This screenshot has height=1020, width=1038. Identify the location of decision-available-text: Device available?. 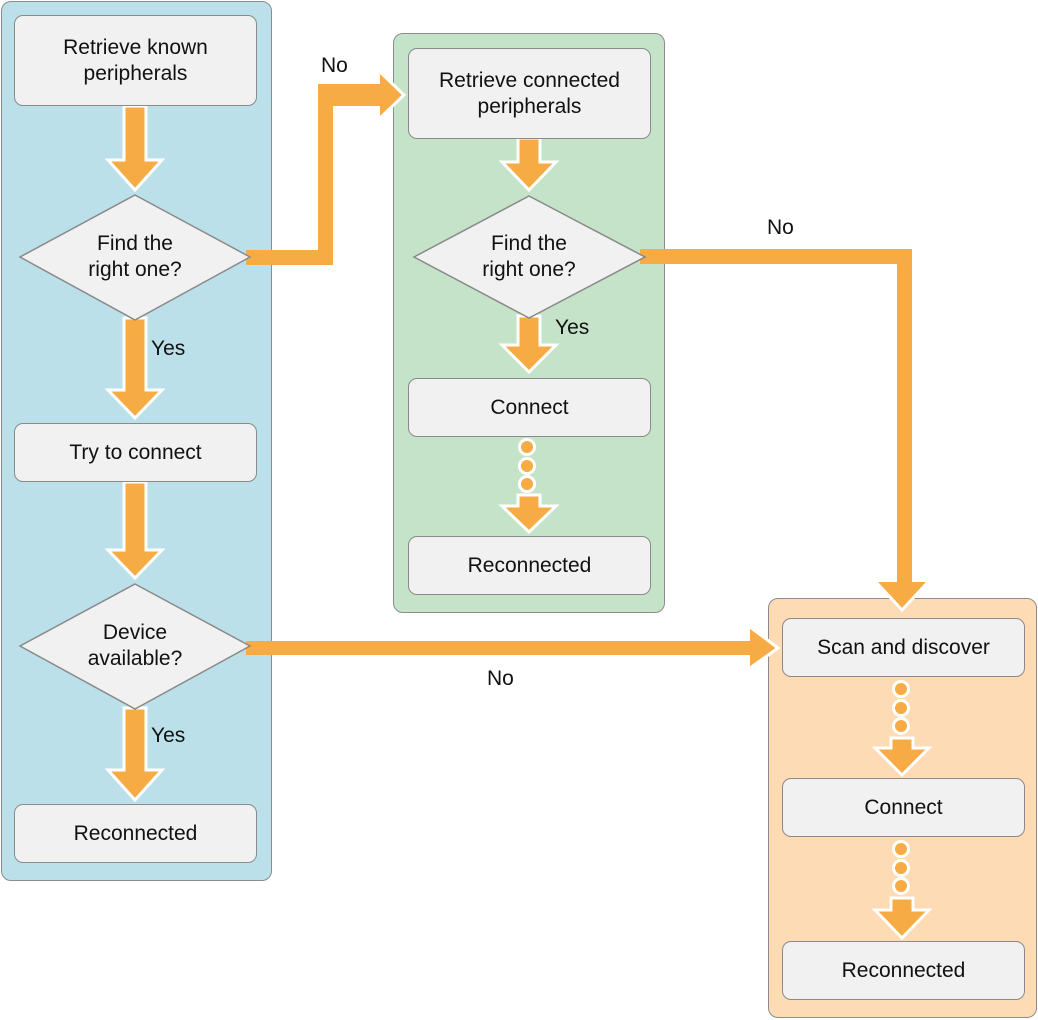
(135, 645).